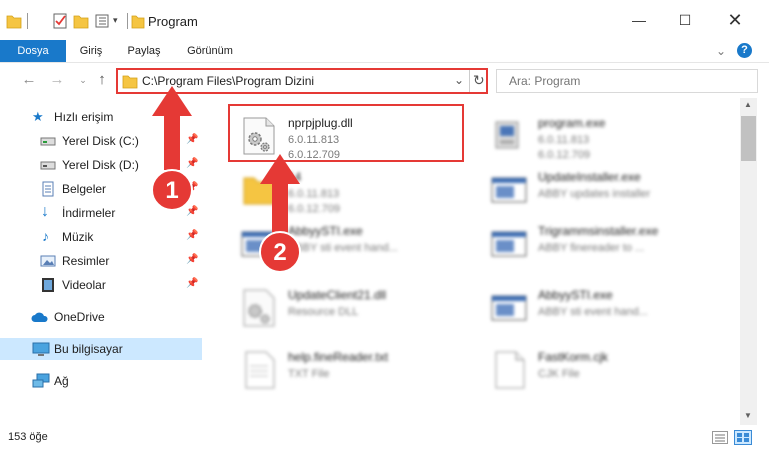 The width and height of the screenshot is (769, 464). What do you see at coordinates (84, 117) in the screenshot?
I see `sidebar-item-label: Hızlı erişim` at bounding box center [84, 117].